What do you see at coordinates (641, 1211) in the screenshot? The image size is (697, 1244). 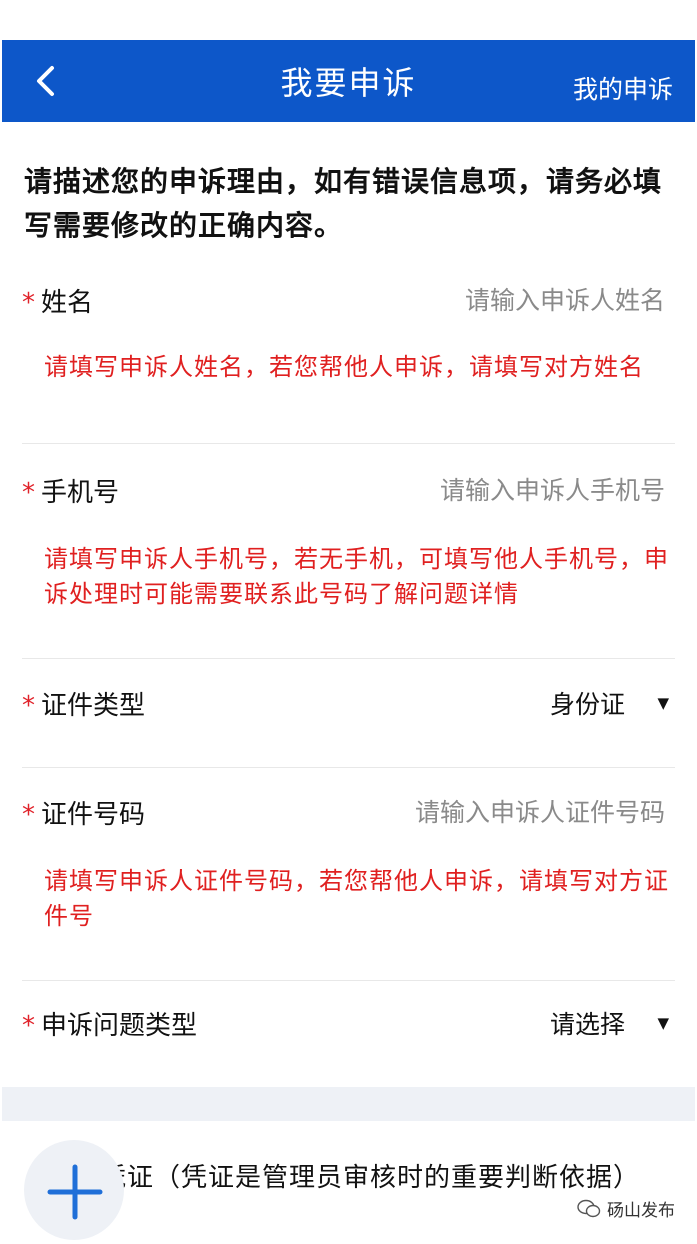 I see `watermark-text: 砀山发布` at bounding box center [641, 1211].